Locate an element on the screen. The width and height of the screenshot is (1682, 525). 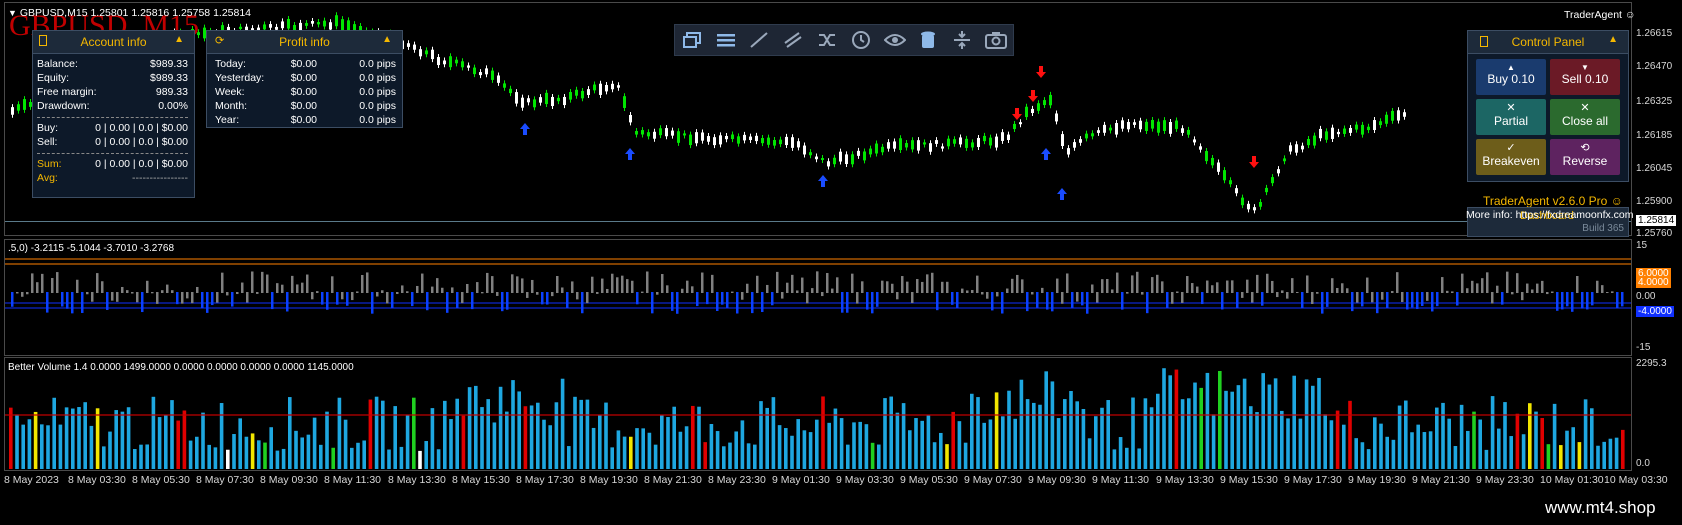
account-info-header: Account info ▲ is located at coordinates (113, 42).